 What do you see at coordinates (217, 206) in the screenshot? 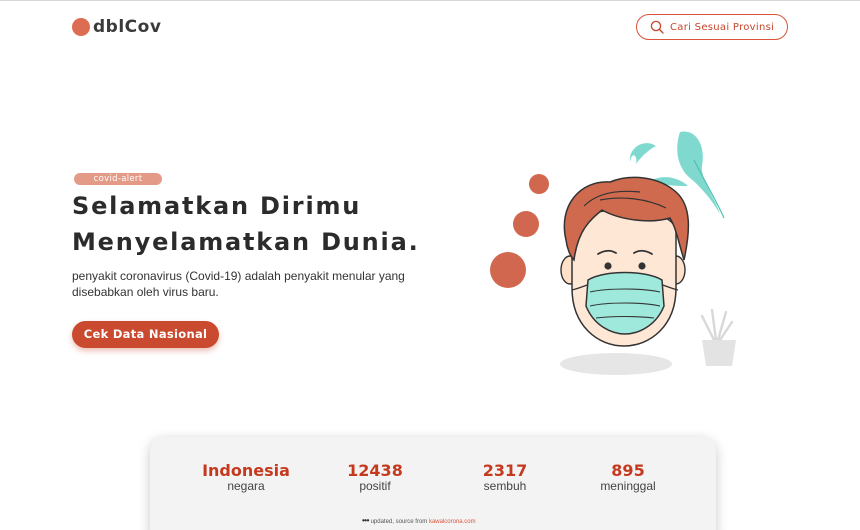
I see `headline-line-1: Selamatkan Dirimu` at bounding box center [217, 206].